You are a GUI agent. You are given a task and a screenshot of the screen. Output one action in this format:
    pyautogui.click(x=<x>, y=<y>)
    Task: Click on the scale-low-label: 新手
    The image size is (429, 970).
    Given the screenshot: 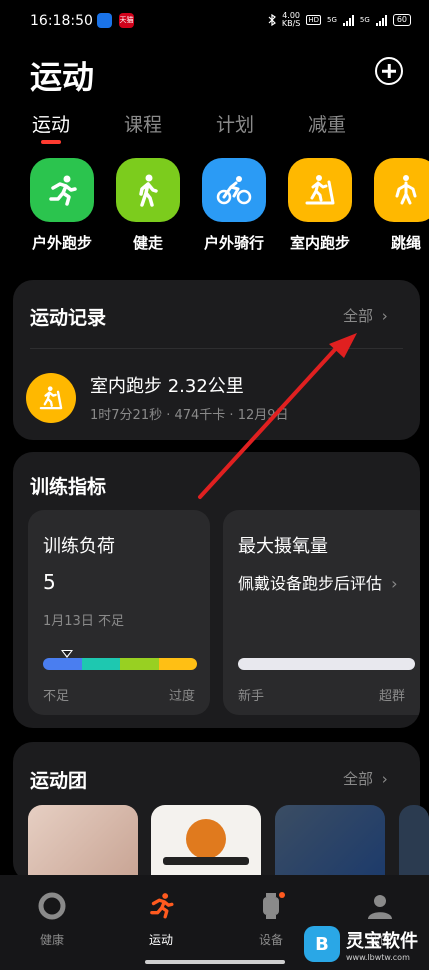 What is the action you would take?
    pyautogui.click(x=251, y=696)
    